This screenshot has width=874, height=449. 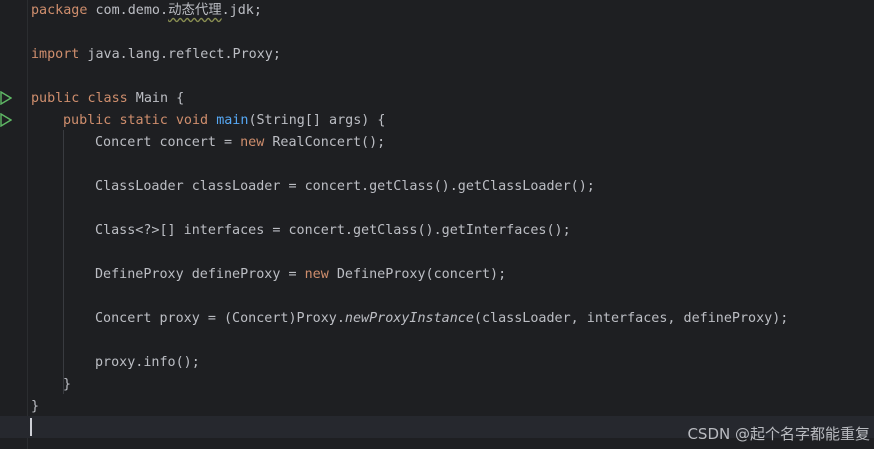 I want to click on code-line-close-class: }, so click(x=452, y=407).